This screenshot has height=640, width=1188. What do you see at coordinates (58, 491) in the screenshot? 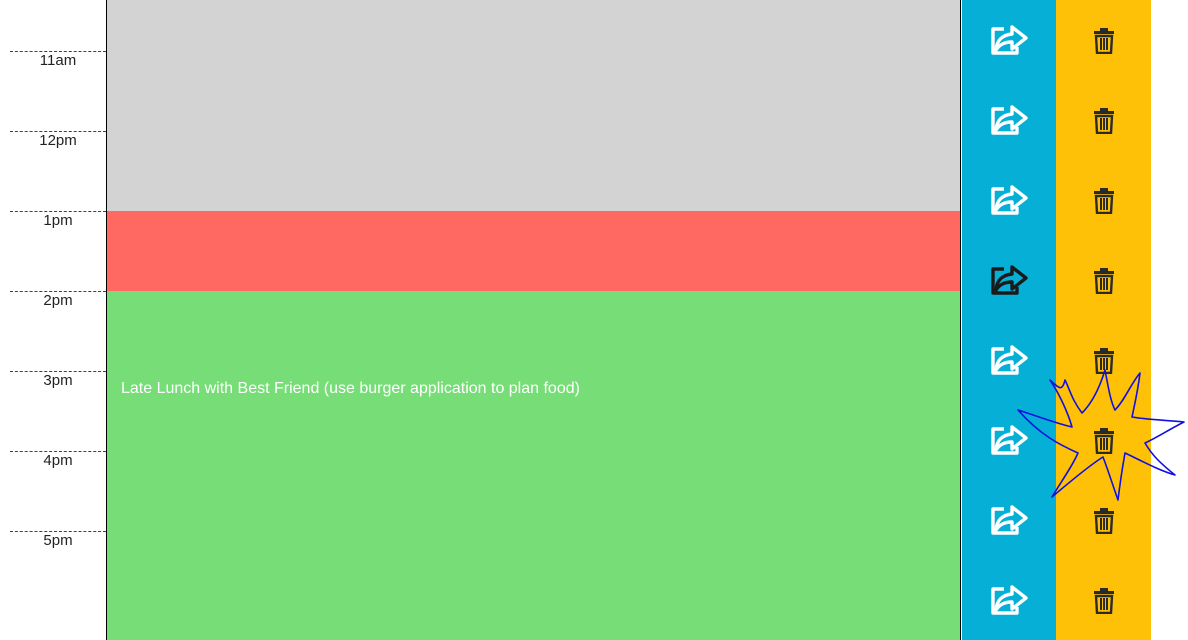
I see `hour-row-4pm: 4pm` at bounding box center [58, 491].